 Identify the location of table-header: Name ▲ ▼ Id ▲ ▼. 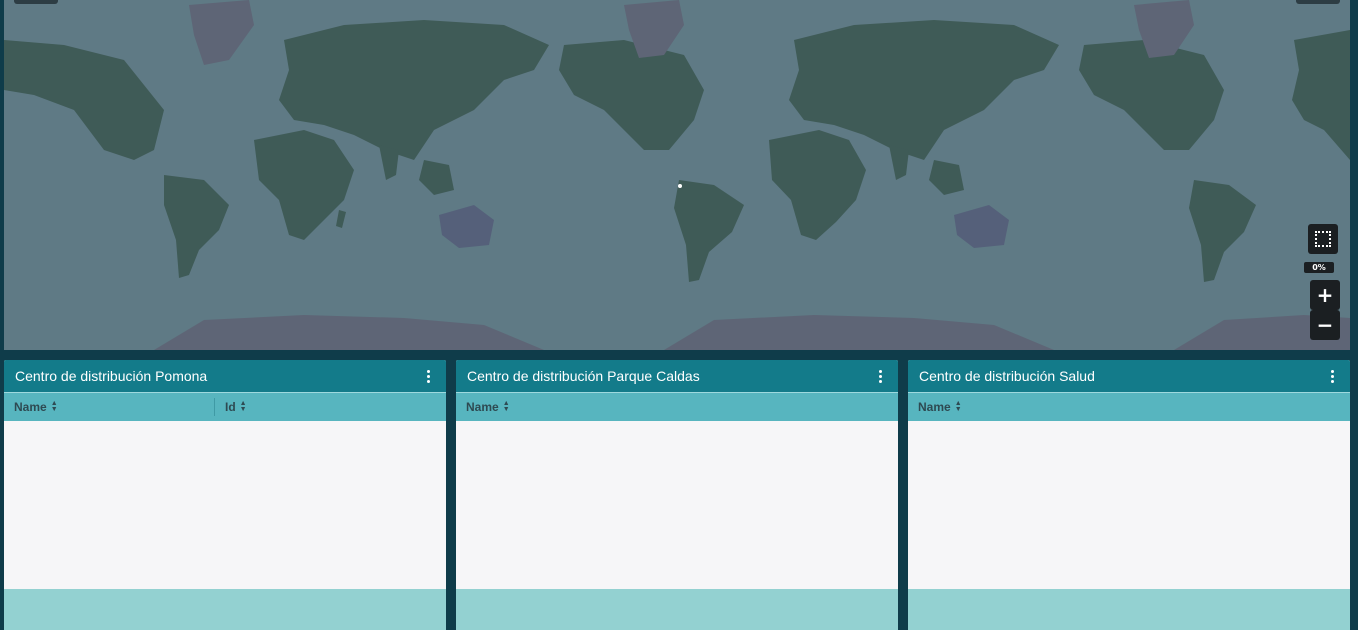
(225, 406).